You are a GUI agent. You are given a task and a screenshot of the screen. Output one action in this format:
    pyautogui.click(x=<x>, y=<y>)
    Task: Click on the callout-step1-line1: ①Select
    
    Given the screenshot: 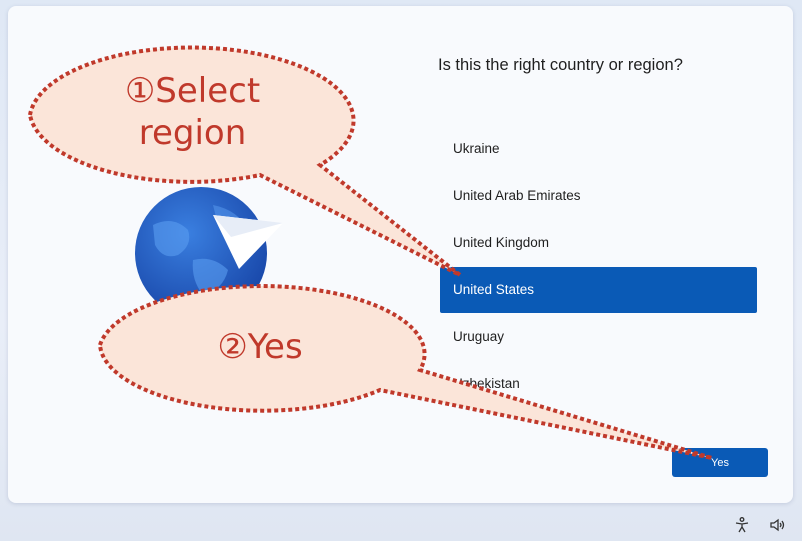 What is the action you would take?
    pyautogui.click(x=192, y=91)
    